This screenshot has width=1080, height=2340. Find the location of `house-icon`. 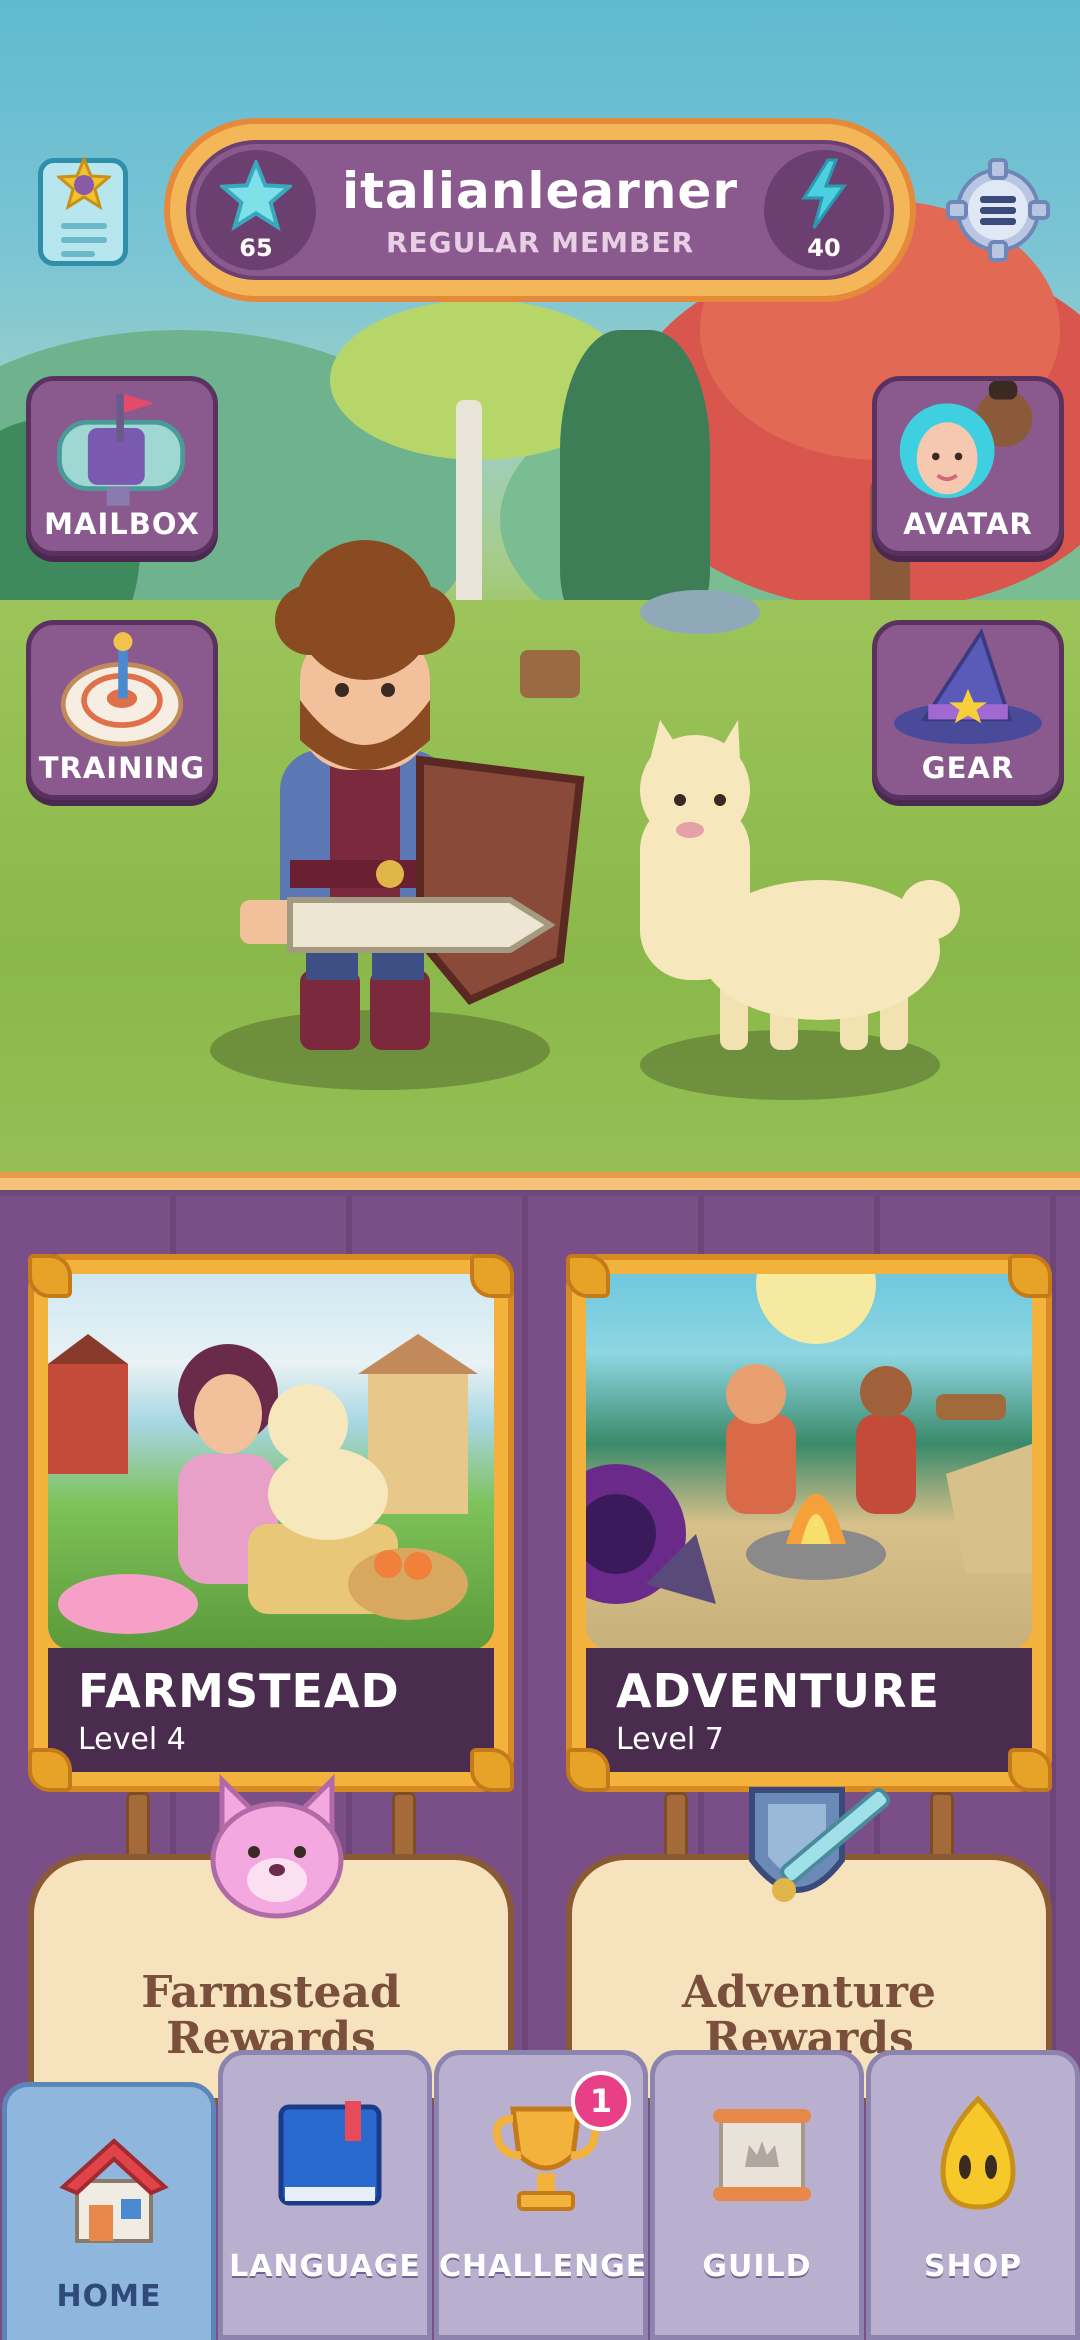

house-icon is located at coordinates (114, 2190).